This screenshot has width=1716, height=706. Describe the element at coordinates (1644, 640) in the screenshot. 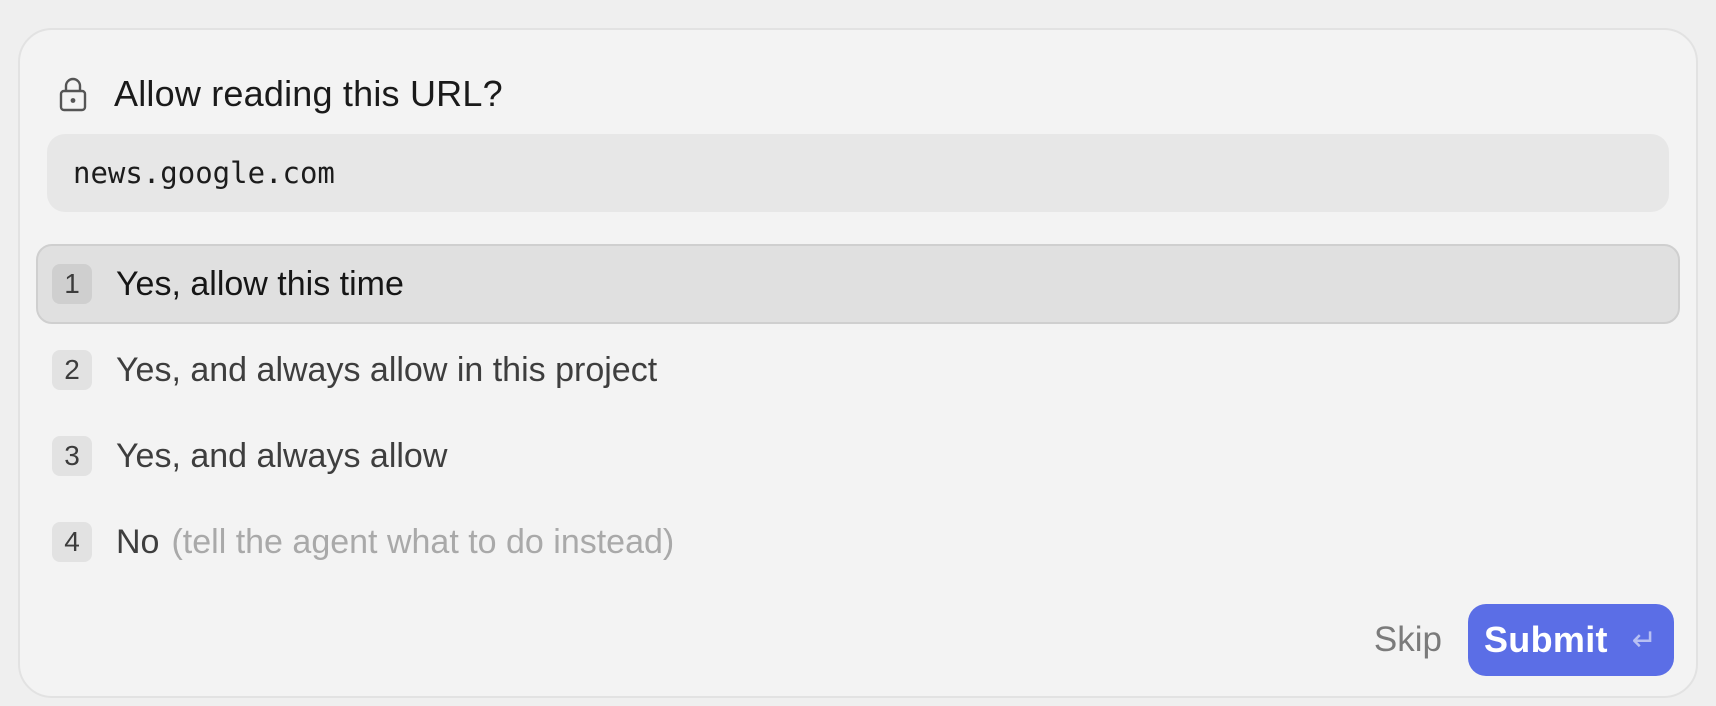

I see `enter-key-icon: ↵` at that location.